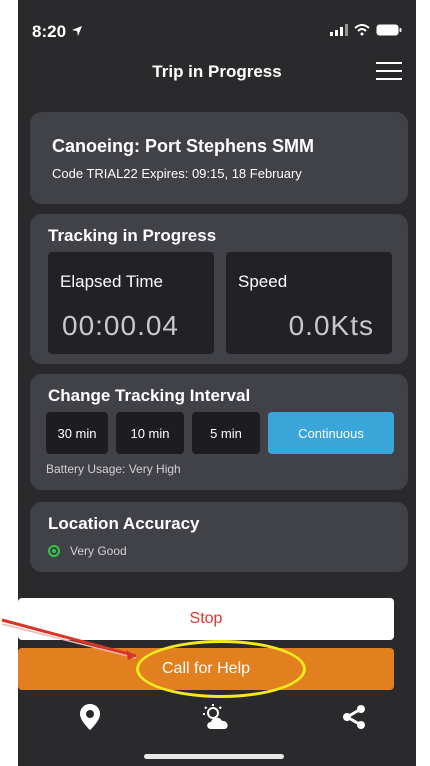 Image resolution: width=430 pixels, height=766 pixels. I want to click on status-time: 8:20, so click(57, 32).